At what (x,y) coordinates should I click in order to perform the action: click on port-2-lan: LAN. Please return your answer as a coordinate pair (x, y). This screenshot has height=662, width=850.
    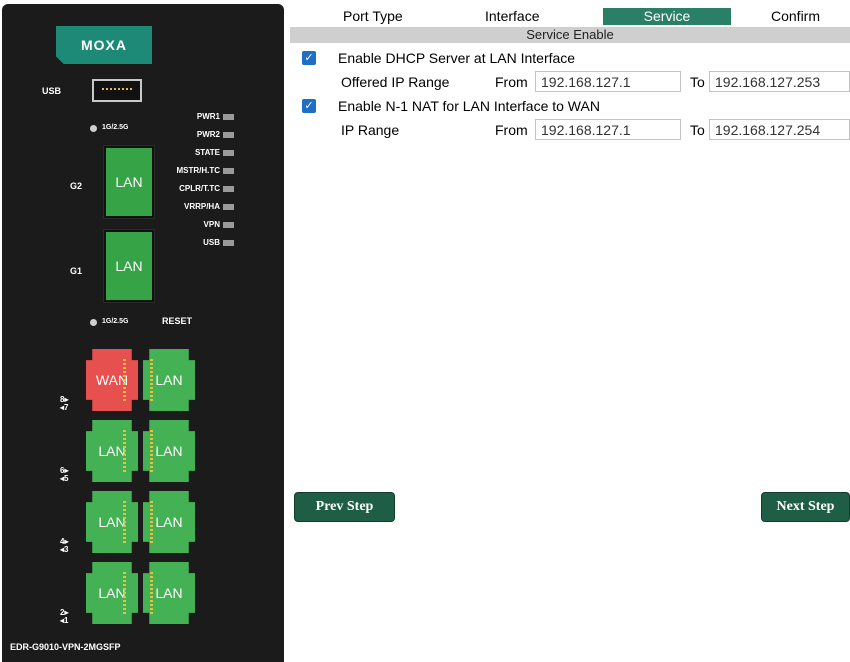
    Looking at the image, I should click on (112, 593).